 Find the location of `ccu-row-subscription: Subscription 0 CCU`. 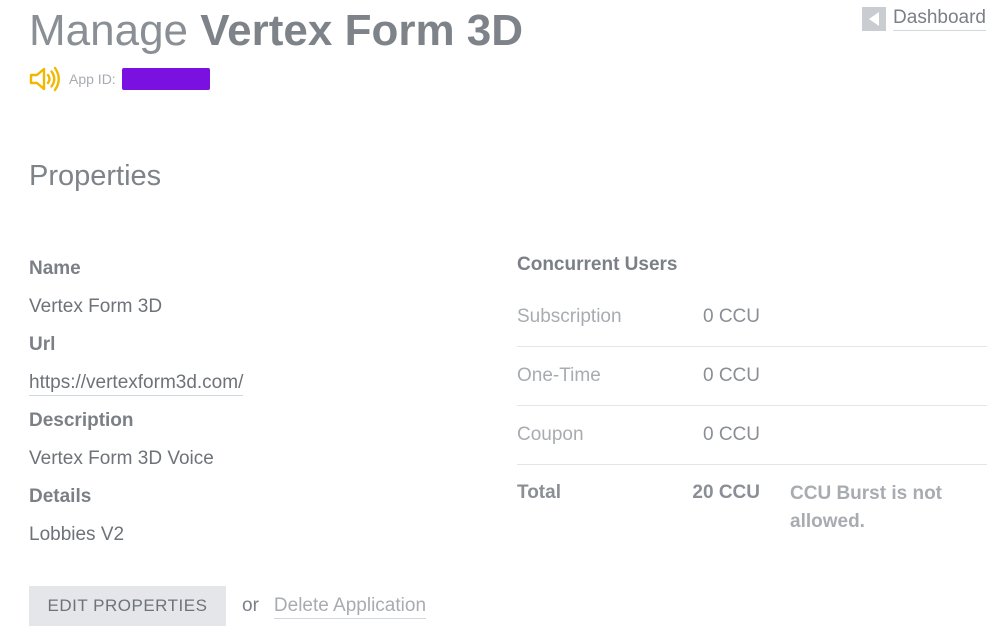

ccu-row-subscription: Subscription 0 CCU is located at coordinates (752, 317).